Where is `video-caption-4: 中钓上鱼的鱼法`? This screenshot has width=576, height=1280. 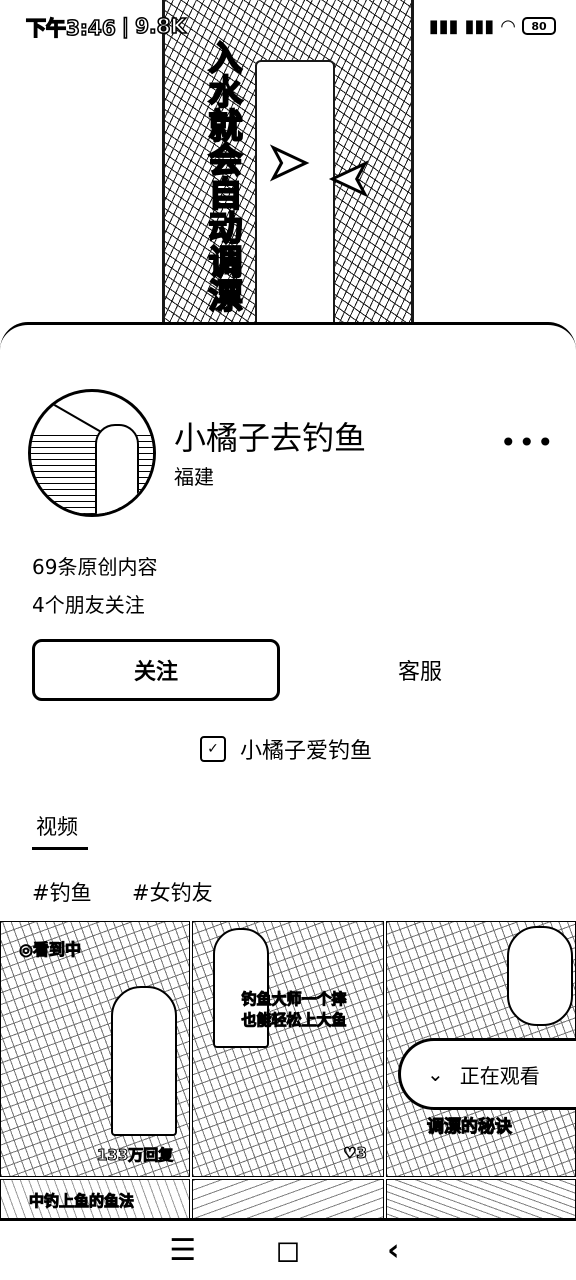
video-caption-4: 中钓上鱼的鱼法 is located at coordinates (81, 1201).